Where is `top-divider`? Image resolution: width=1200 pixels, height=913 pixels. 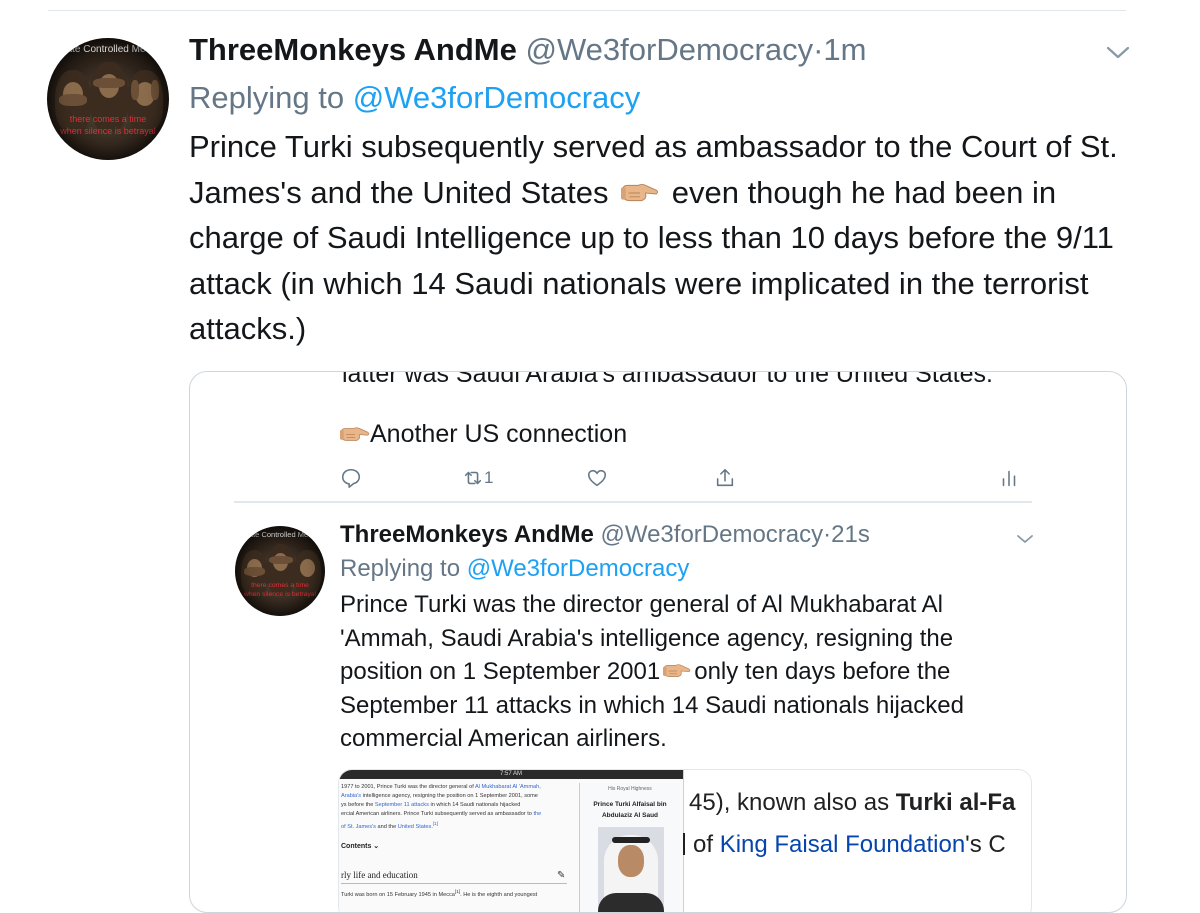 top-divider is located at coordinates (587, 10).